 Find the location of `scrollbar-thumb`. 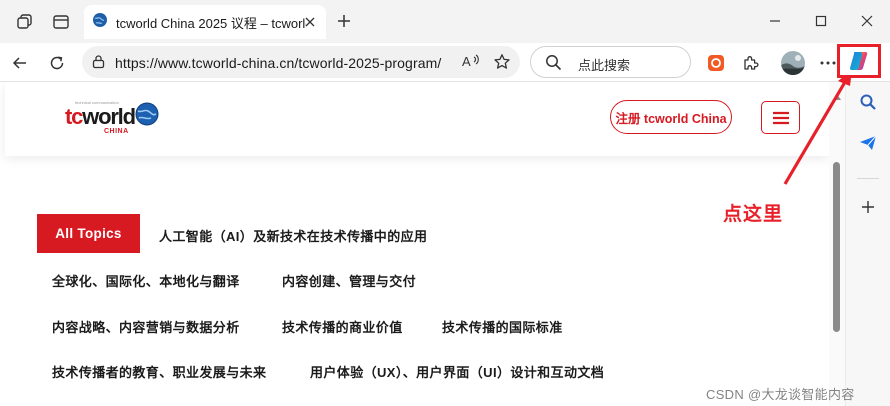

scrollbar-thumb is located at coordinates (836, 247).